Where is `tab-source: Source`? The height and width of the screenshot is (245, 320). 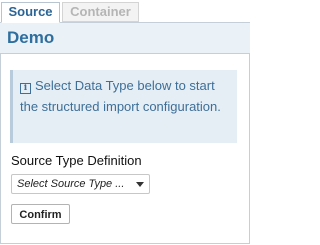 tab-source: Source is located at coordinates (30, 12).